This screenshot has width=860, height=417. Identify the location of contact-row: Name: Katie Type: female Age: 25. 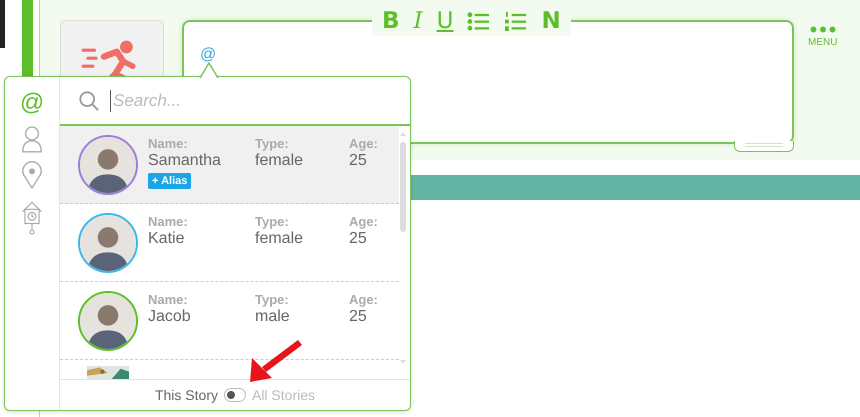
(229, 243).